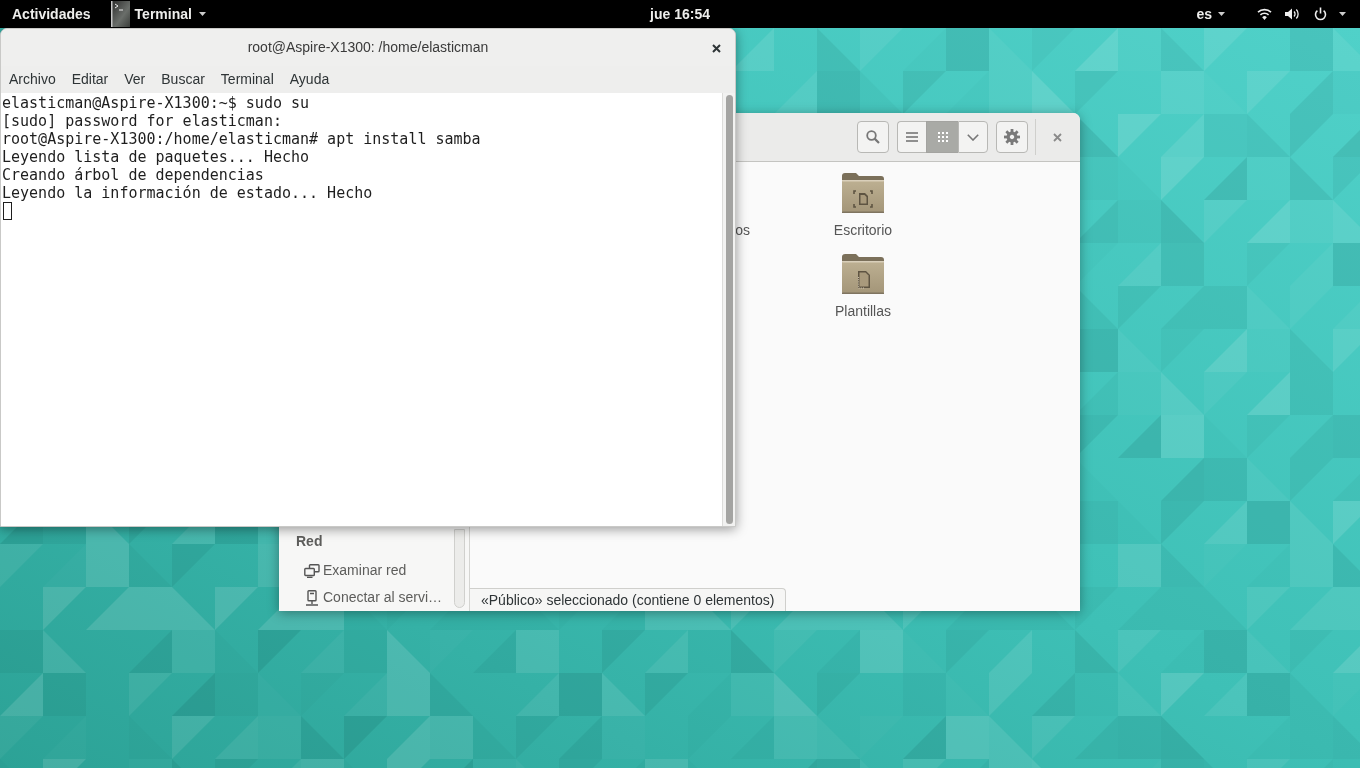  What do you see at coordinates (368, 47) in the screenshot?
I see `window-title: root@Aspire-X1300: /home/elasticman` at bounding box center [368, 47].